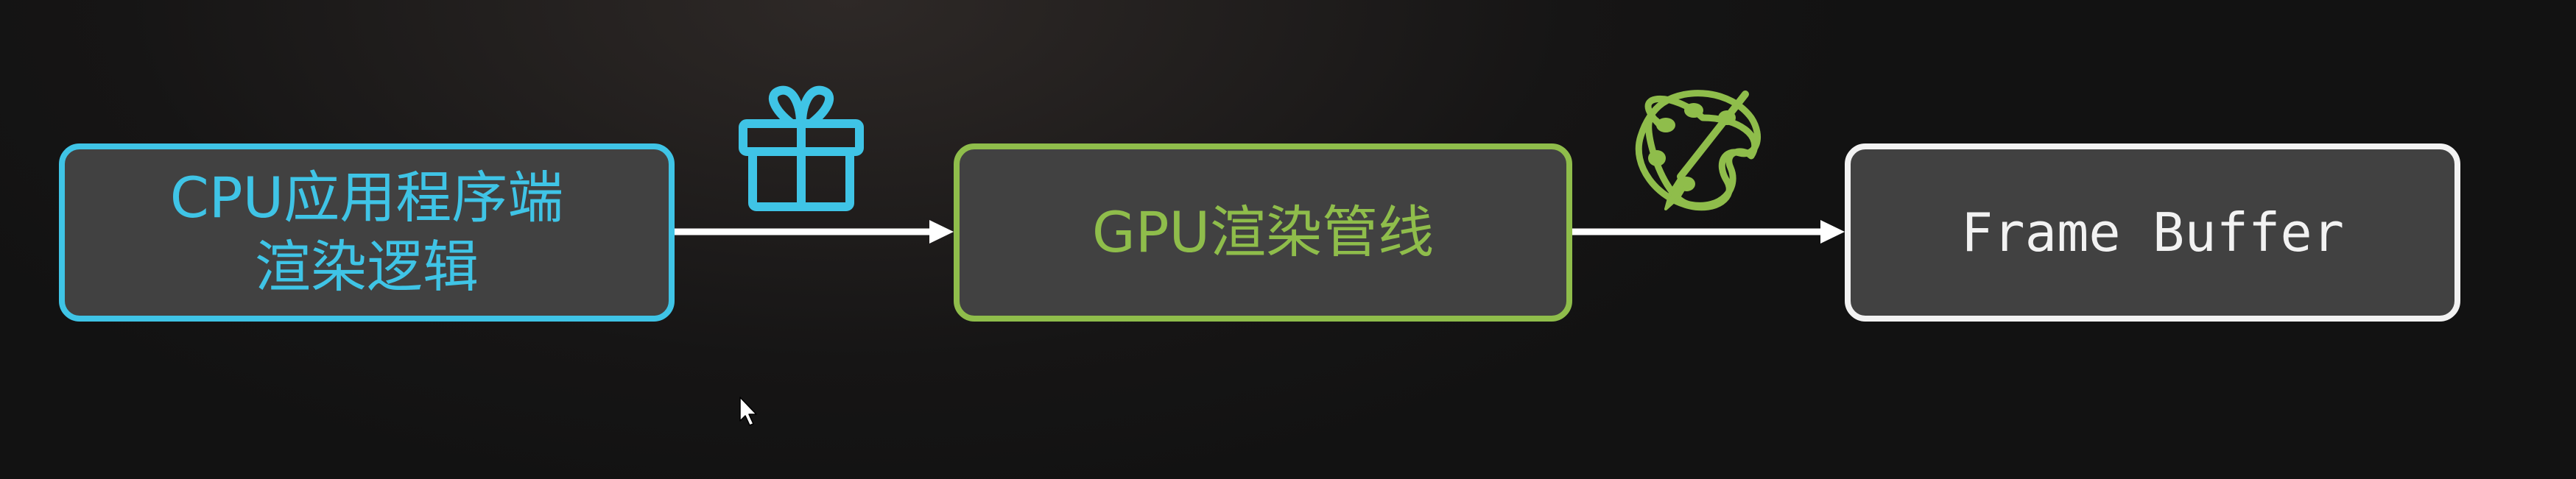  I want to click on gift-icon, so click(801, 148).